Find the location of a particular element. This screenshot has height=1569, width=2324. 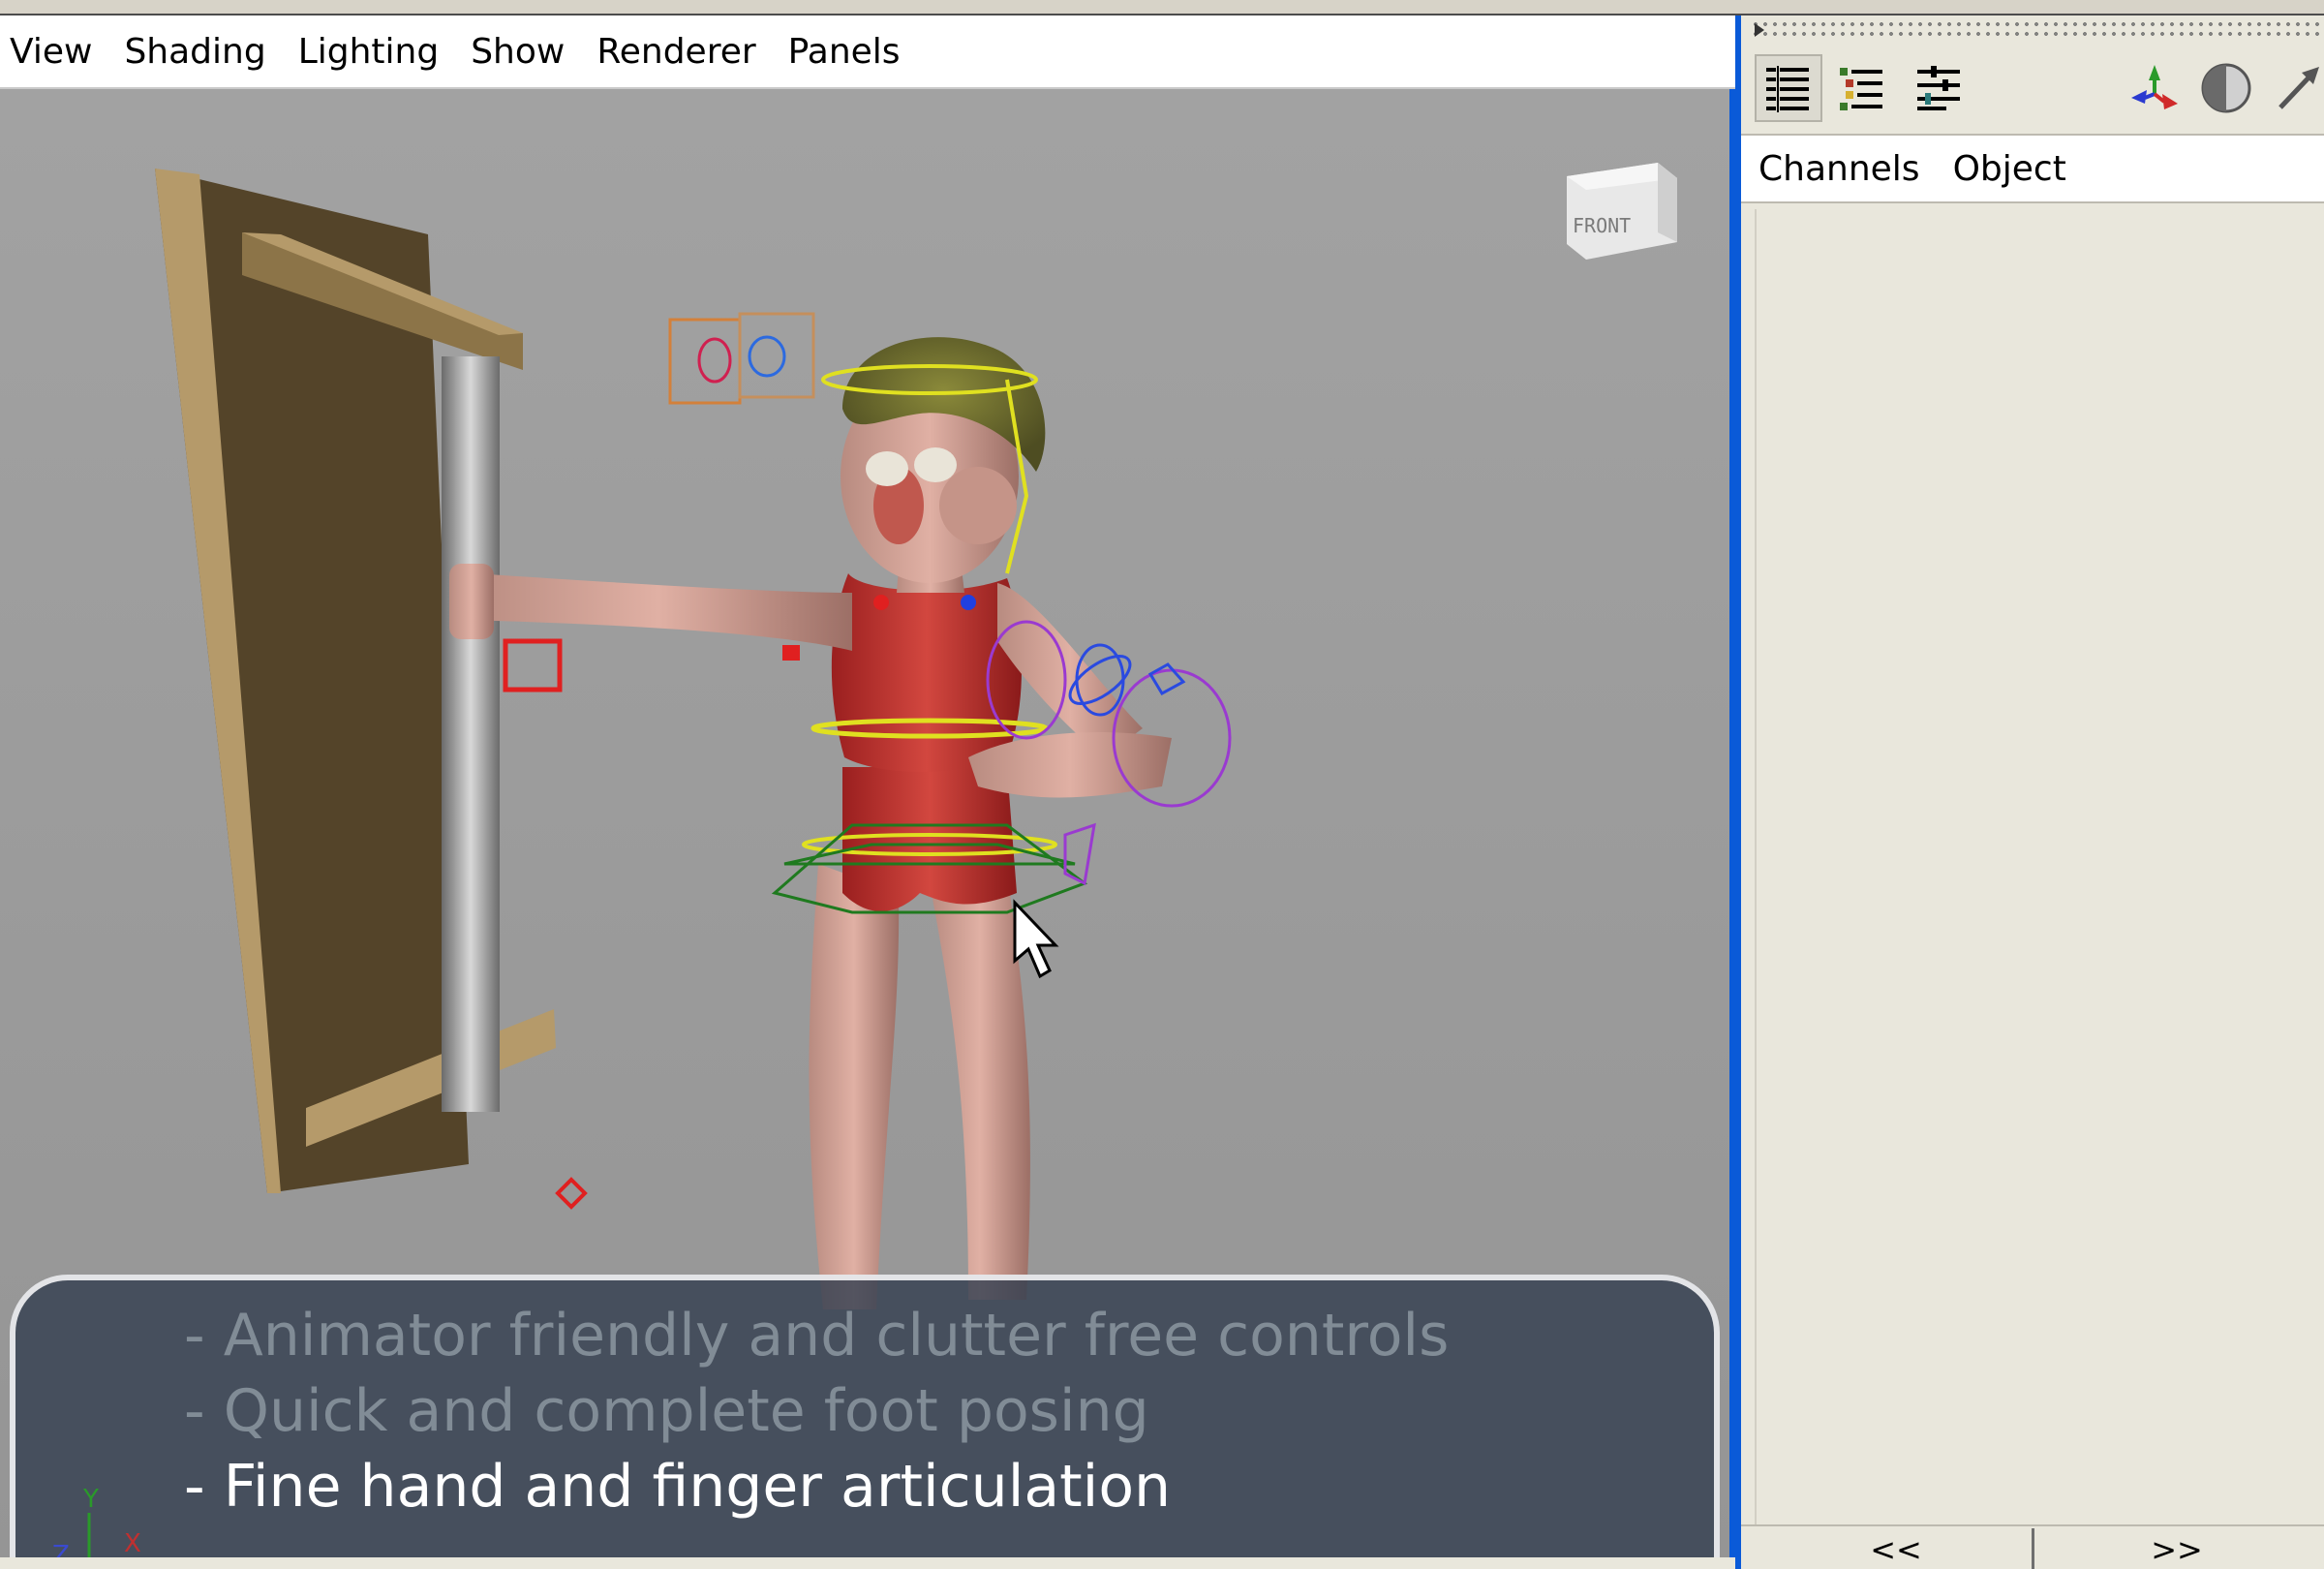

attribute-list-icon is located at coordinates (1862, 88).